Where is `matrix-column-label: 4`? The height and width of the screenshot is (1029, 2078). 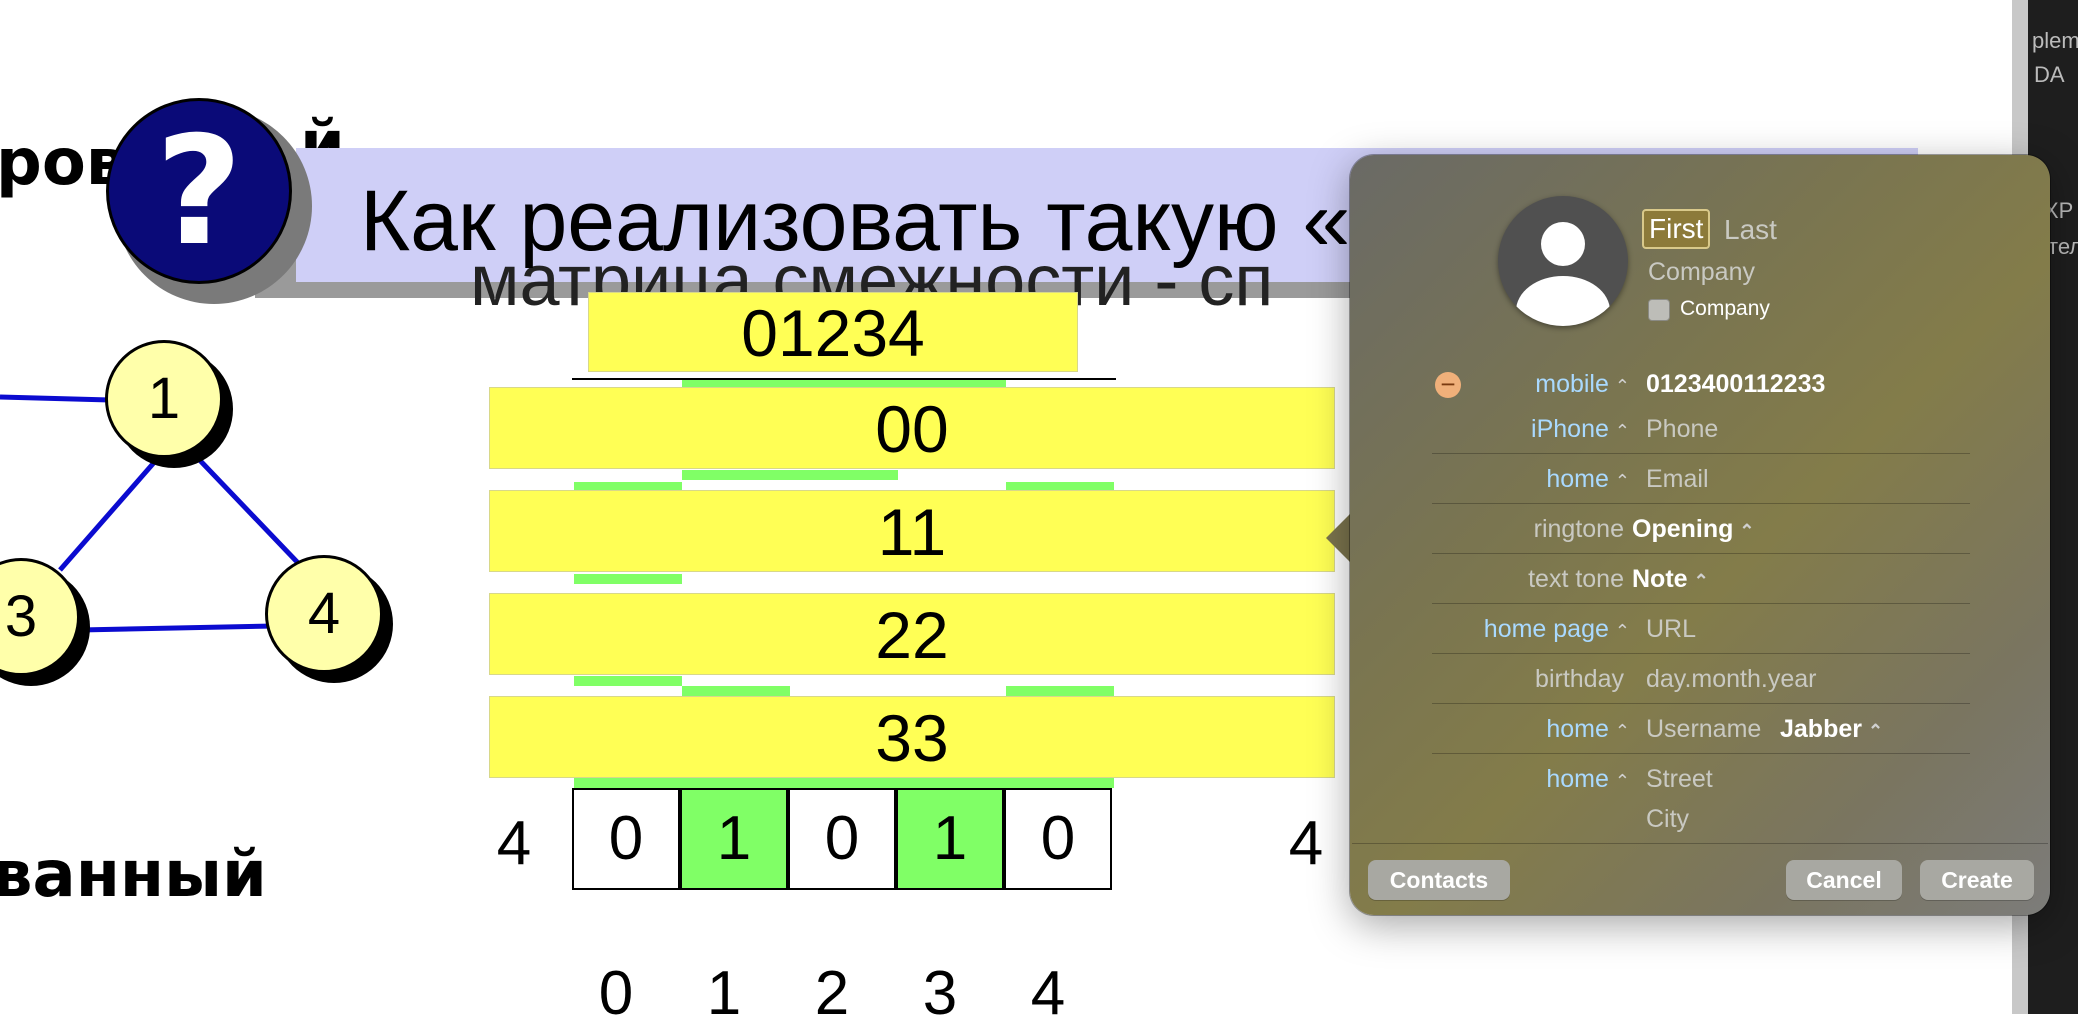
matrix-column-label: 4 is located at coordinates (1048, 993).